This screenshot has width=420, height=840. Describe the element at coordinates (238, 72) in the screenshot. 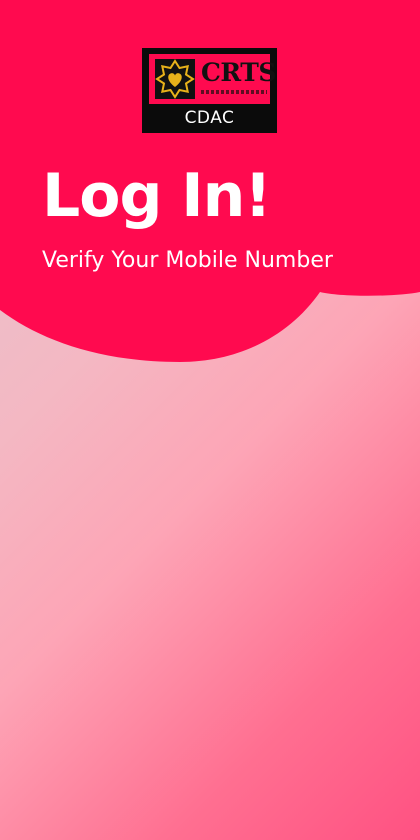

I see `logo-wordmark: CRTS` at that location.